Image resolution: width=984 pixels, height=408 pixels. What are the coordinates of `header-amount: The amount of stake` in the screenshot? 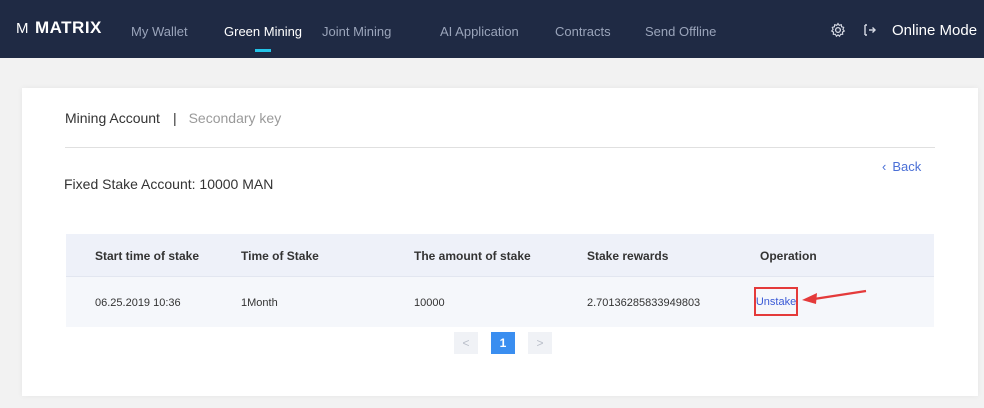 It's located at (472, 256).